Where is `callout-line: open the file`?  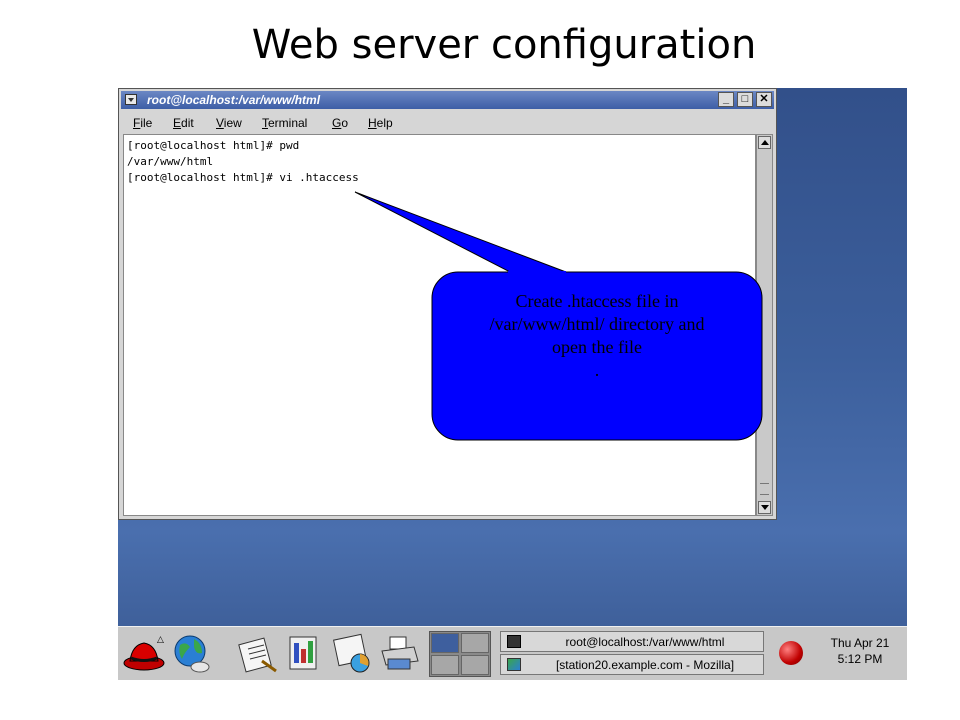
callout-line: open the file is located at coordinates (597, 347).